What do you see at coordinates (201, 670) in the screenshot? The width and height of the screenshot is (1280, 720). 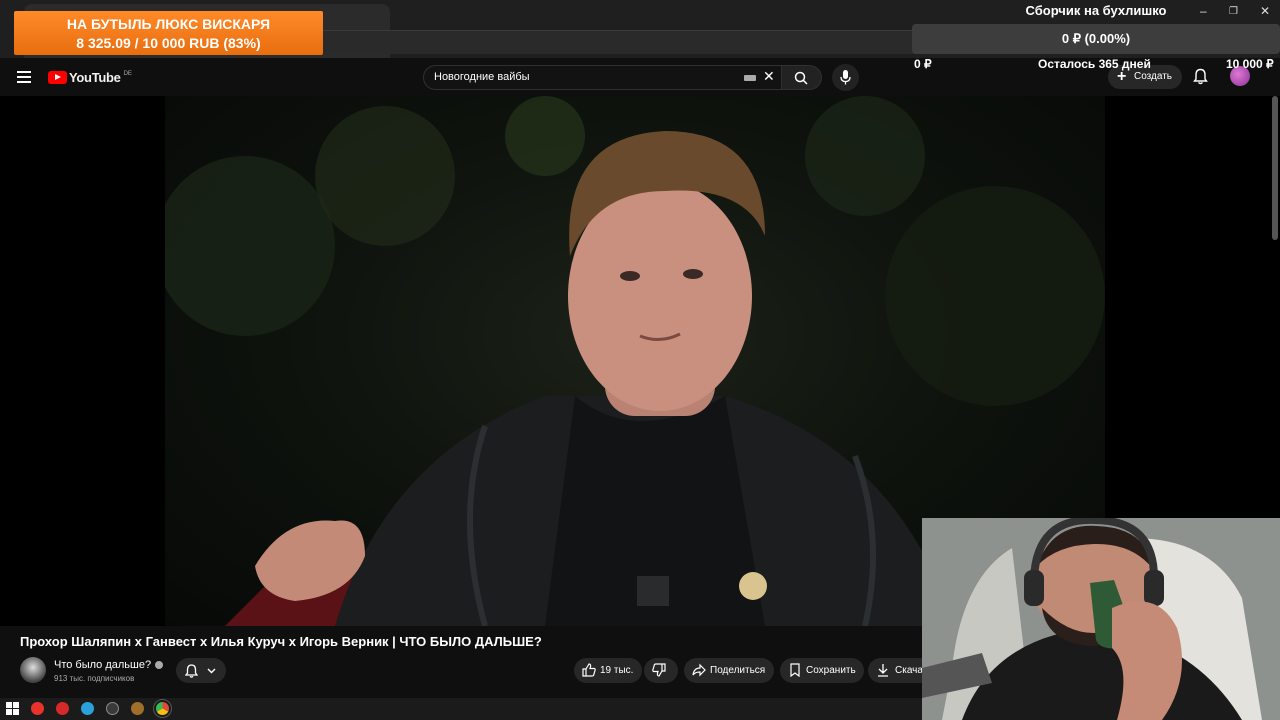 I see `subscription-bell-button` at bounding box center [201, 670].